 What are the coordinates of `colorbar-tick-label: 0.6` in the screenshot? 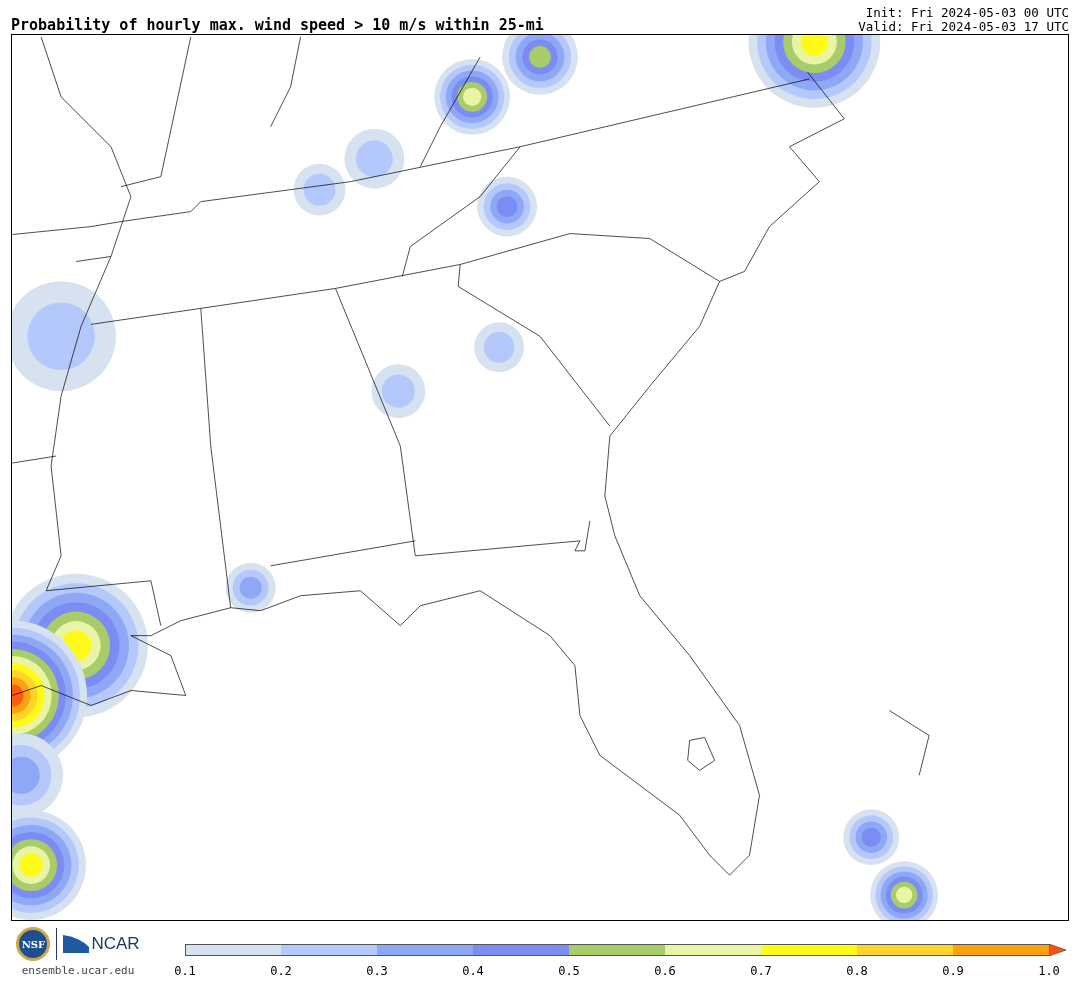 It's located at (665, 971).